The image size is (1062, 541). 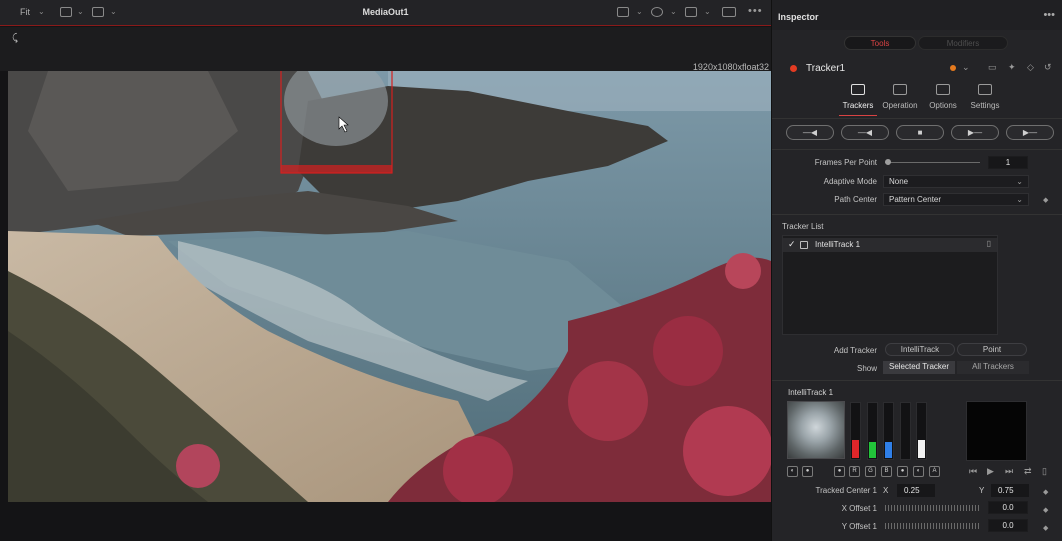 What do you see at coordinates (992, 349) in the screenshot?
I see `add-point-button: Point` at bounding box center [992, 349].